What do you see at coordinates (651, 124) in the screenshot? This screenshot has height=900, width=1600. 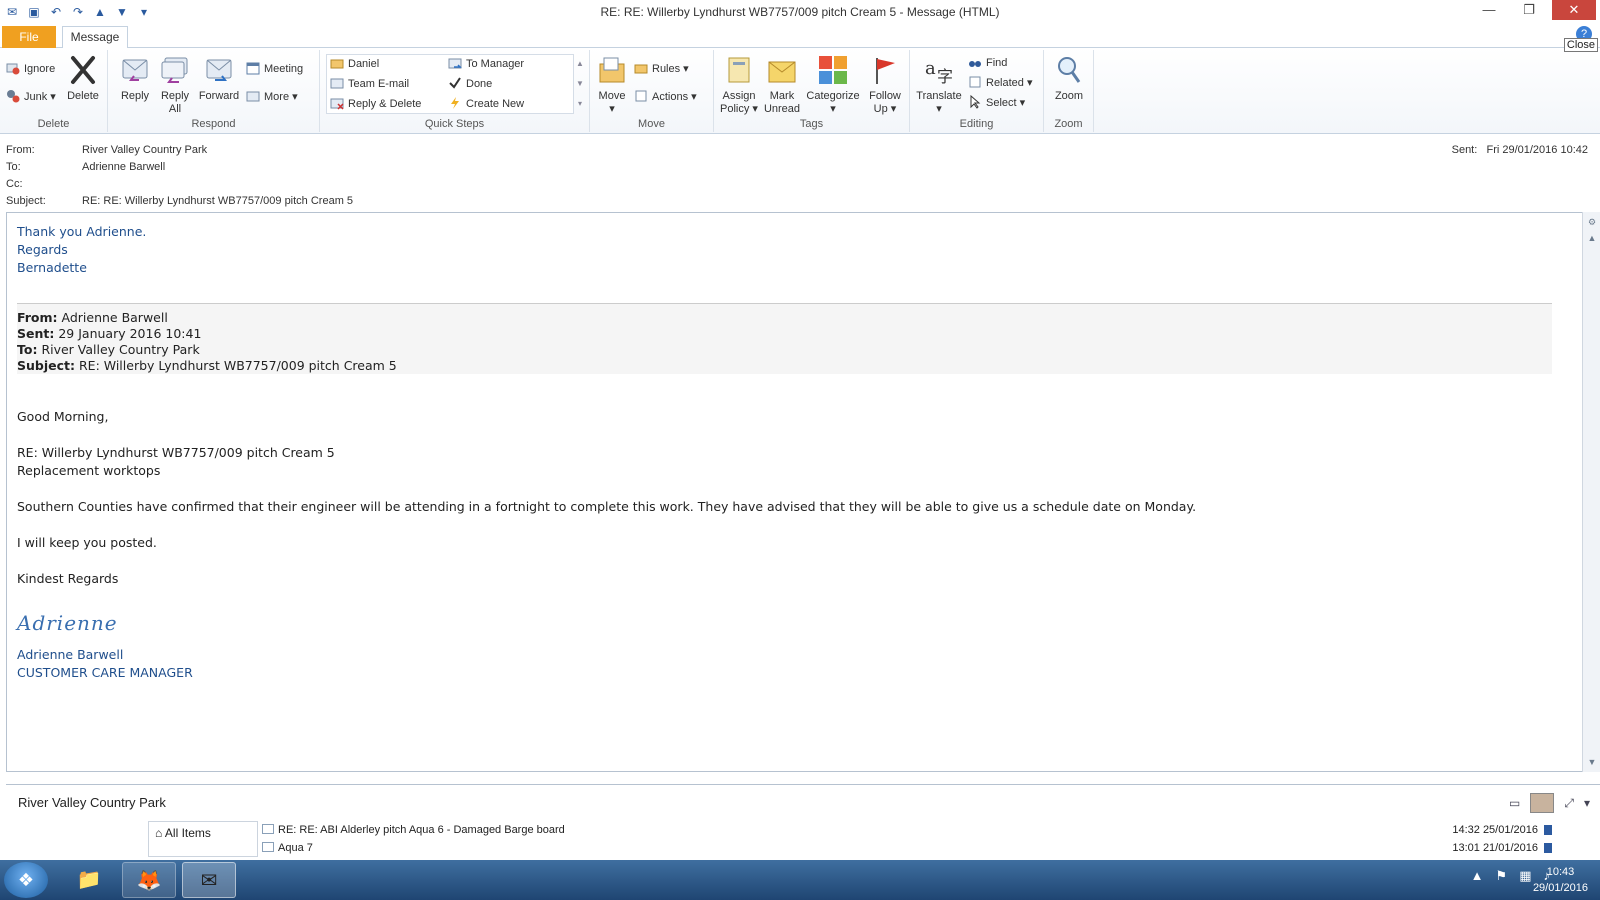 I see `group-label-move: Move` at bounding box center [651, 124].